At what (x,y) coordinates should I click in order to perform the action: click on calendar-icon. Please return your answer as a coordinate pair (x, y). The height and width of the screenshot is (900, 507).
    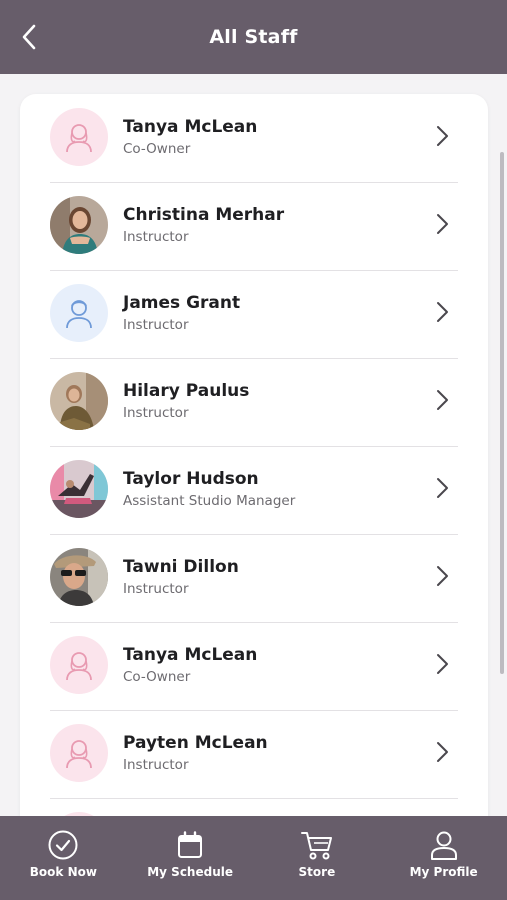
    Looking at the image, I should click on (190, 844).